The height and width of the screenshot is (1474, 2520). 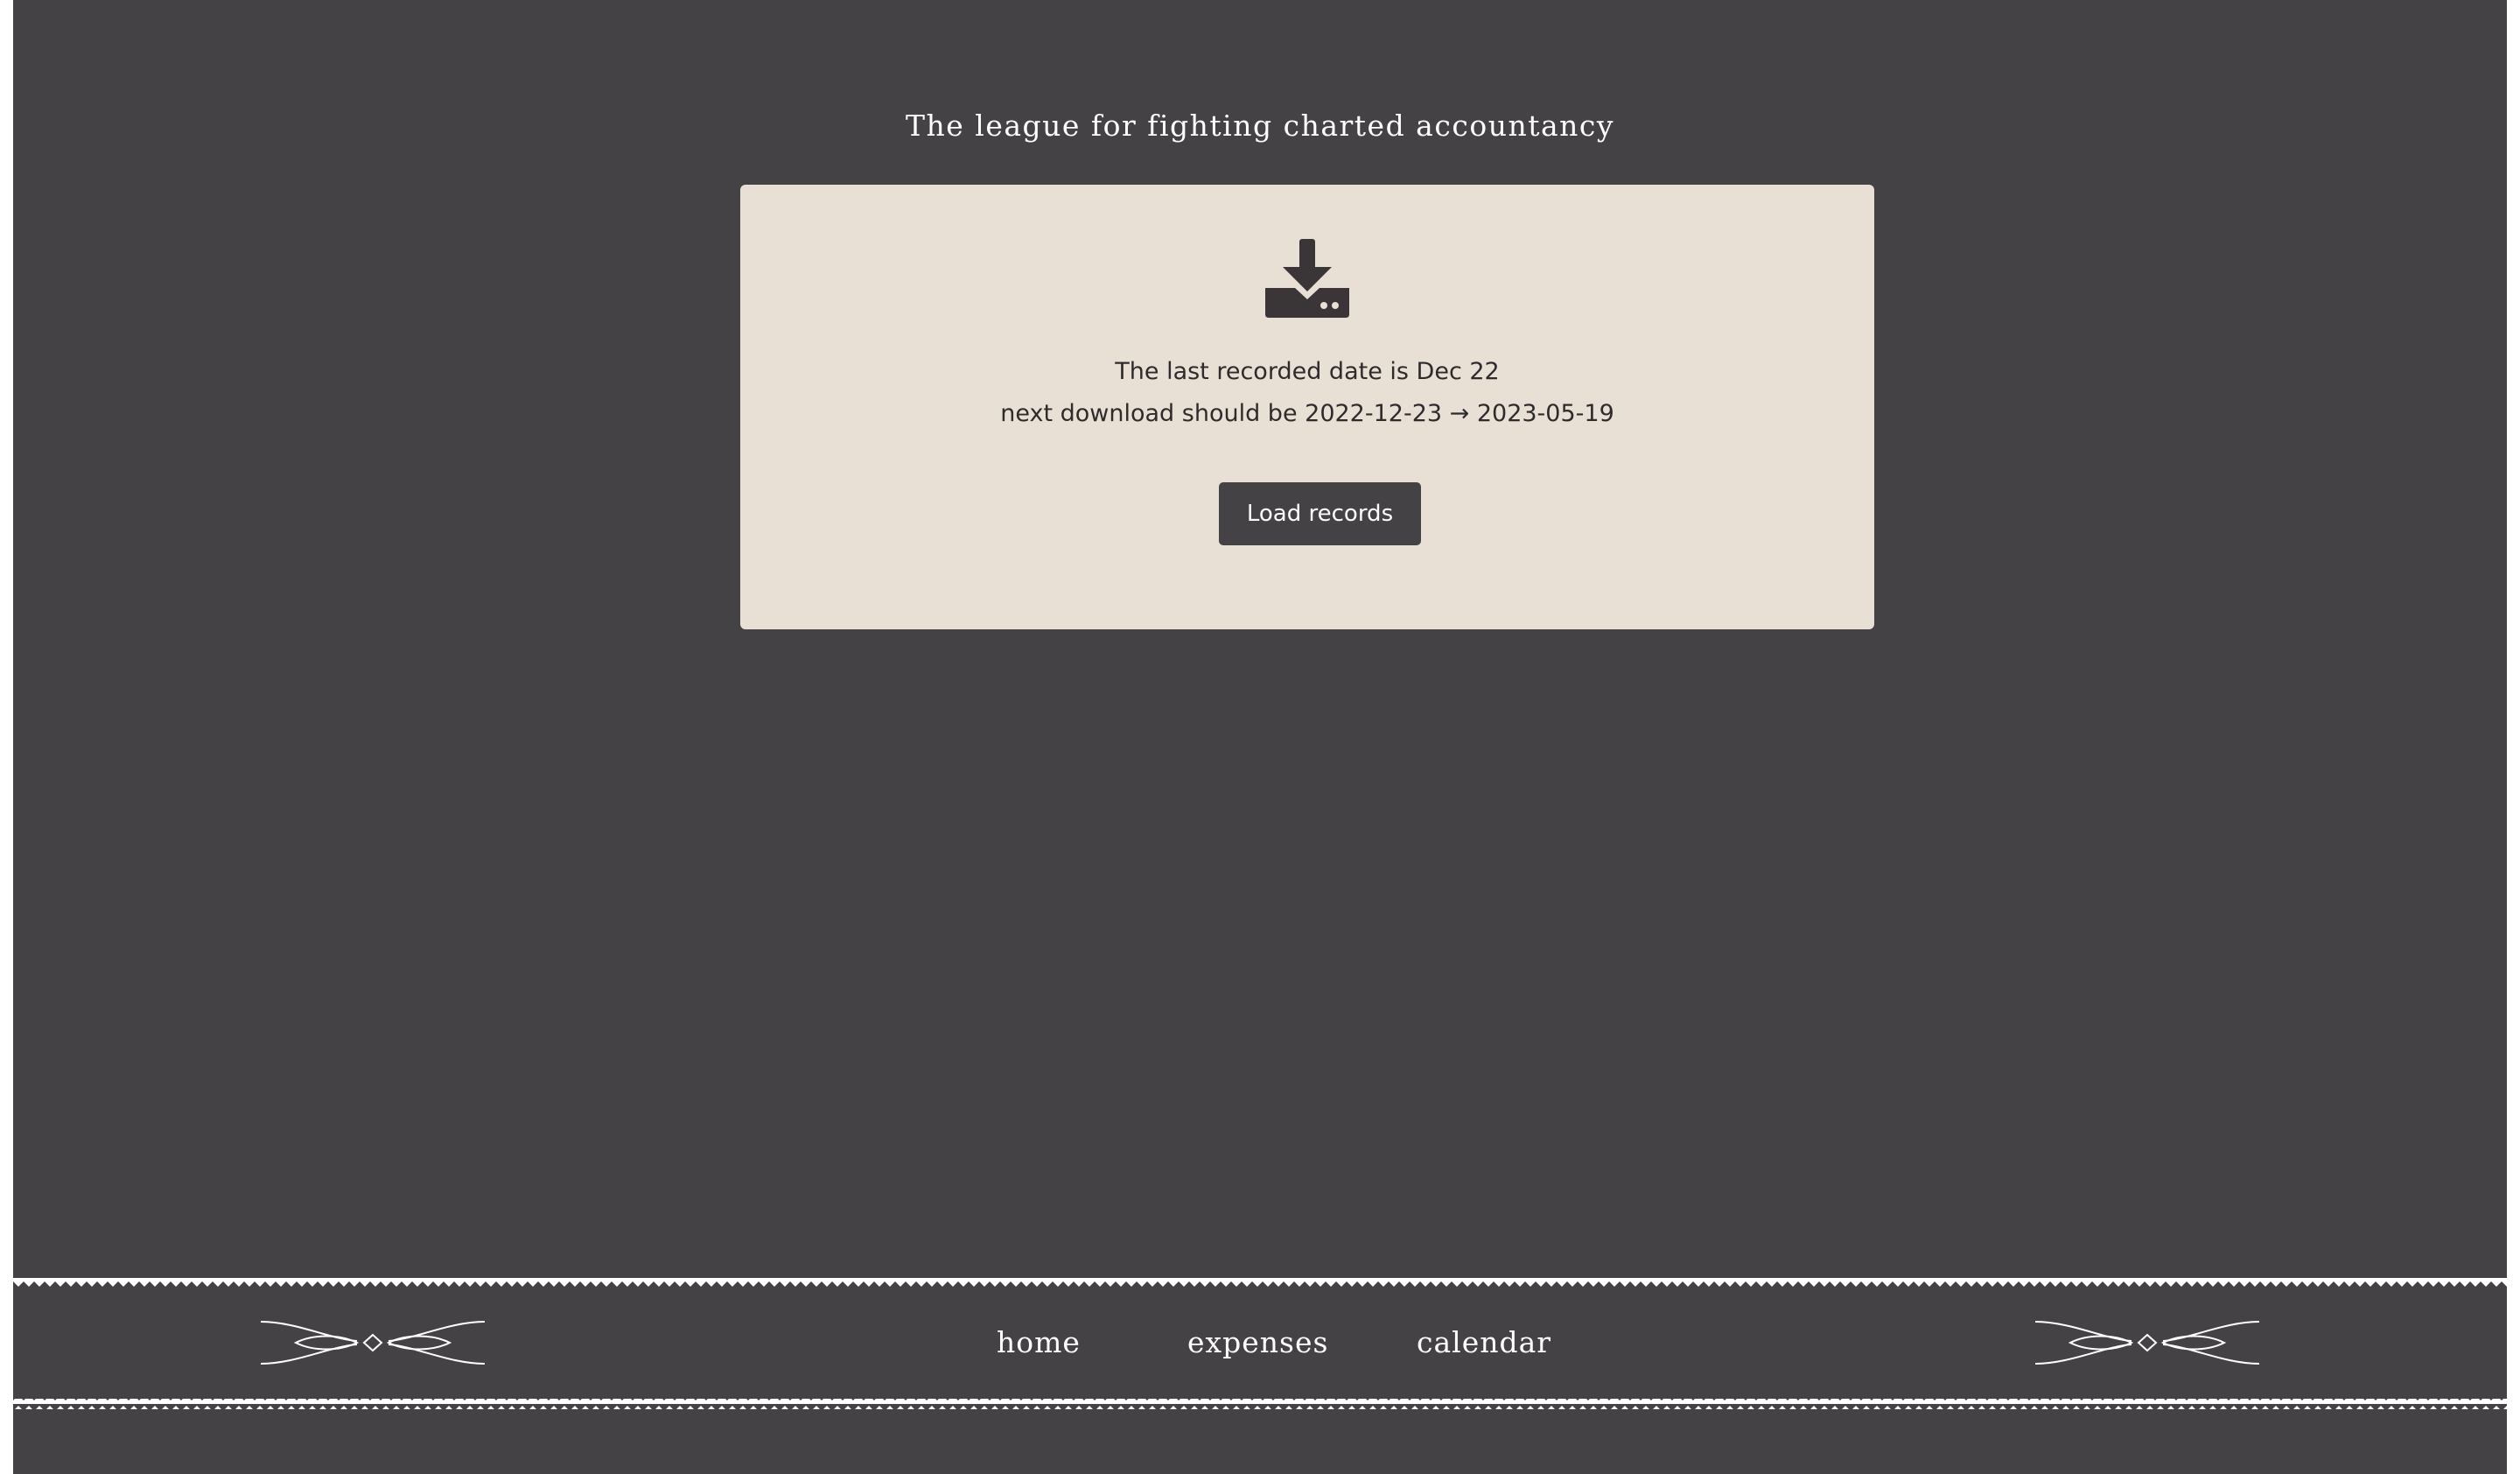 What do you see at coordinates (1307, 371) in the screenshot?
I see `last-recorded-text: The last recorded date is Dec 22` at bounding box center [1307, 371].